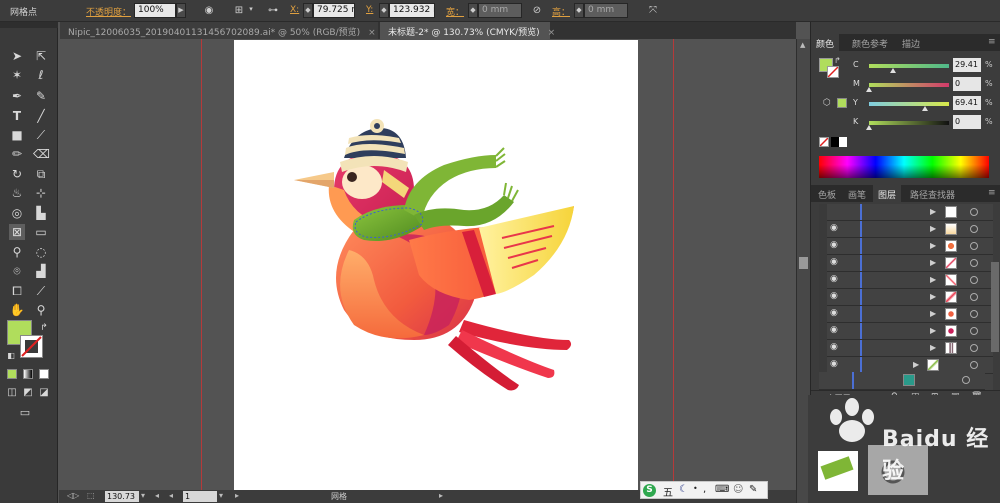 This screenshot has width=1000, height=503. I want to click on paintbrush-tool-icon: ⟋, so click(41, 135).